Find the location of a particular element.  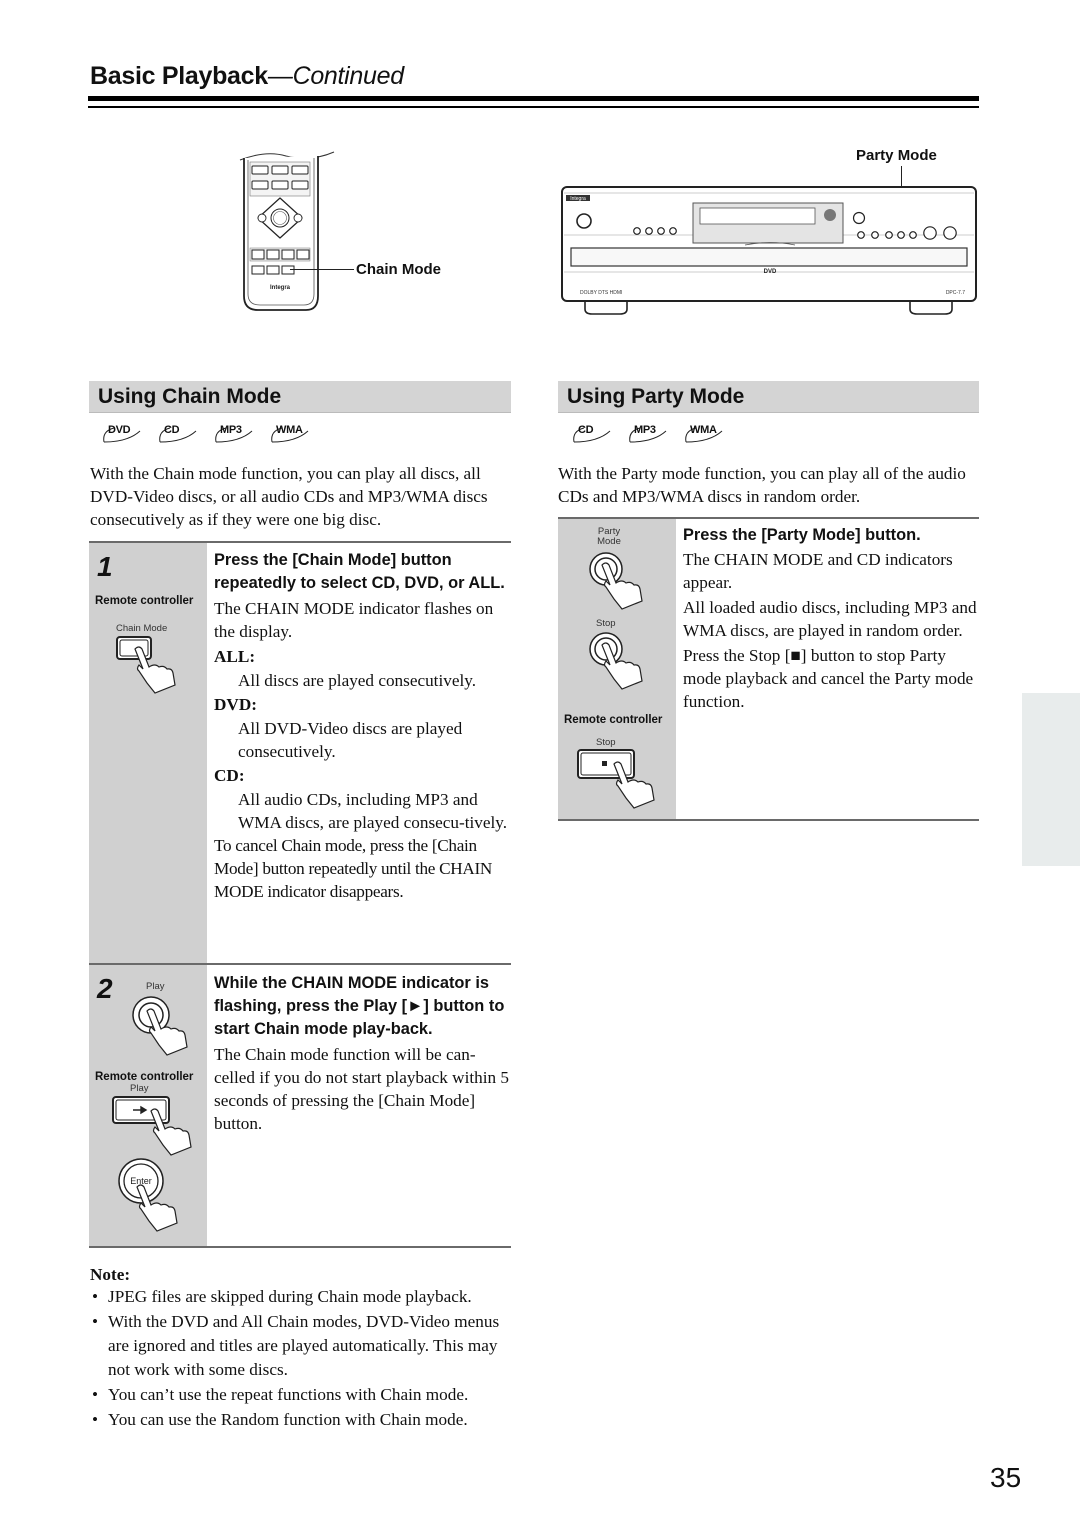

mode-text-all: All discs are played consecutively. is located at coordinates (357, 680).